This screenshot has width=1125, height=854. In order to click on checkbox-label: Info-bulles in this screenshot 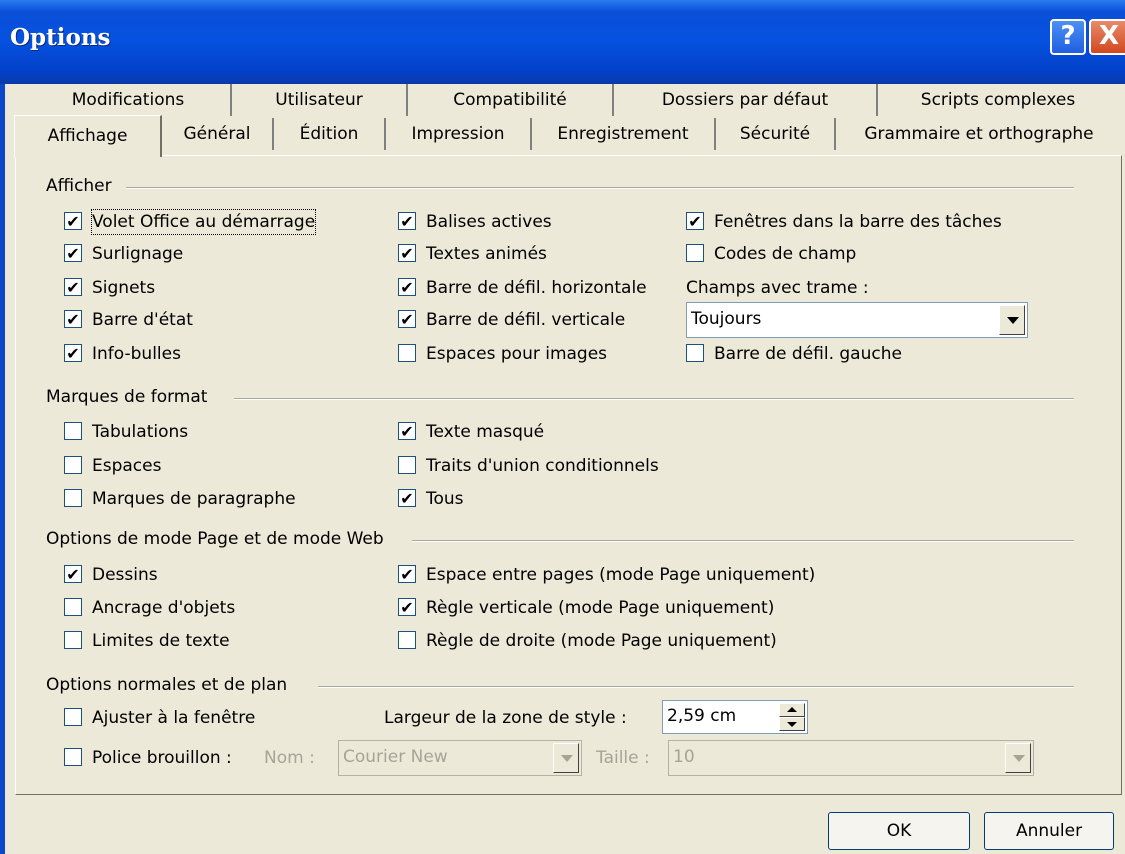, I will do `click(136, 354)`.